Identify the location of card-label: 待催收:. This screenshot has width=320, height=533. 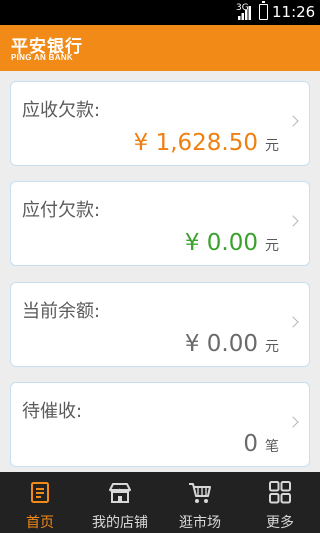
(52, 411).